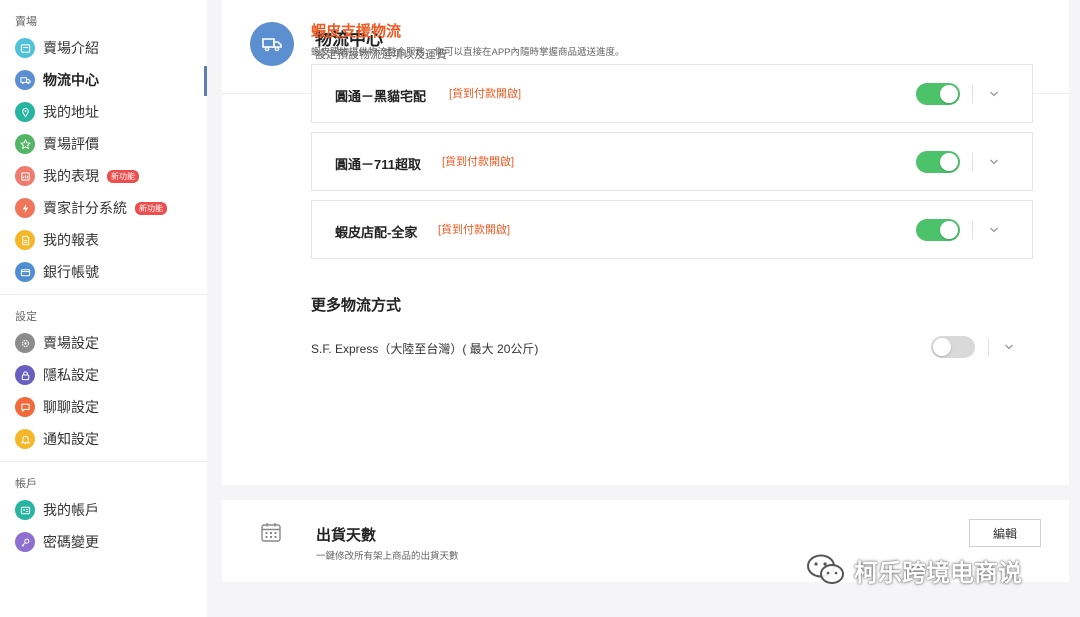  Describe the element at coordinates (71, 542) in the screenshot. I see `sidebar-item-label: 密碼變更` at that location.